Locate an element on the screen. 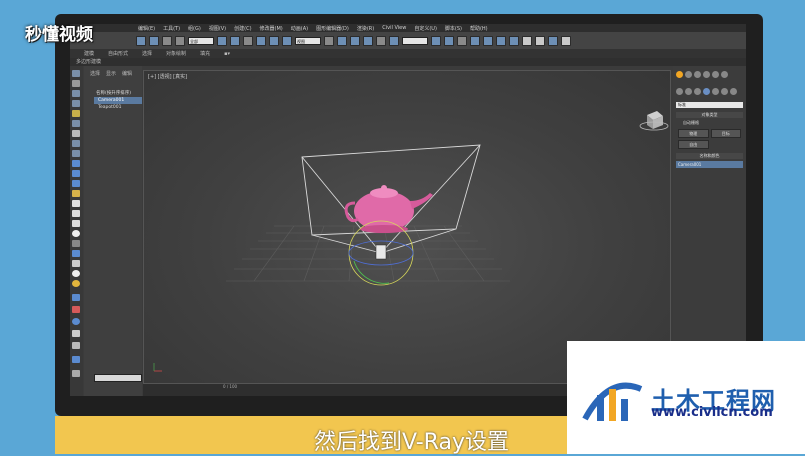  scene-column-header: 名称(按升序排序) is located at coordinates (113, 93).